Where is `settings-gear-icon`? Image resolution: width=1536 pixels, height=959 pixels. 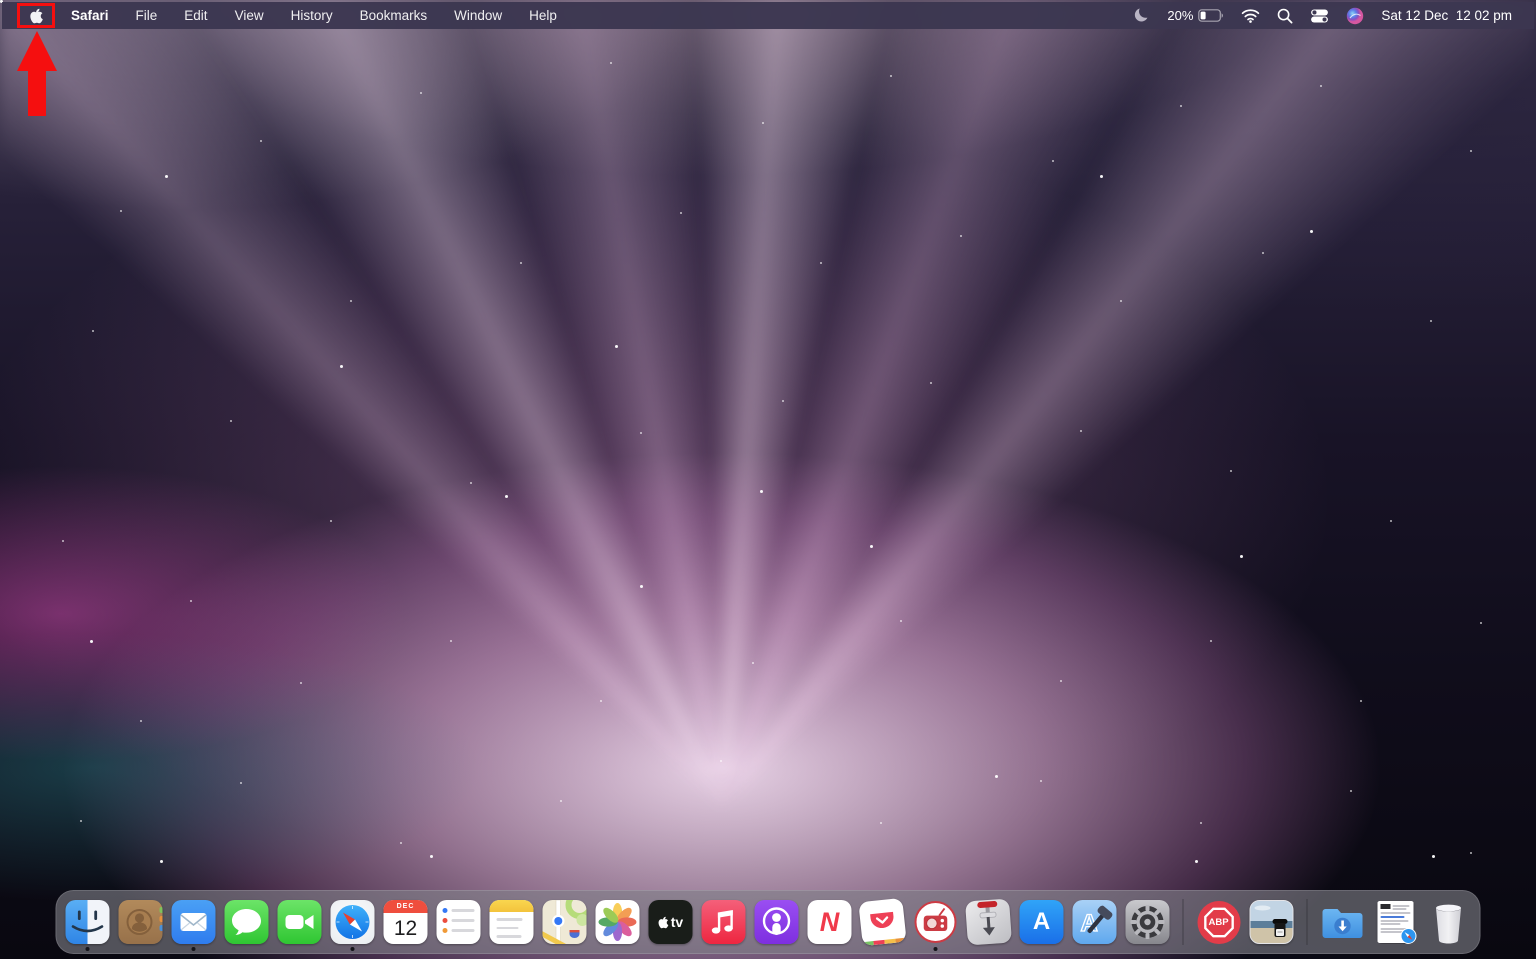
settings-gear-icon is located at coordinates (1147, 922).